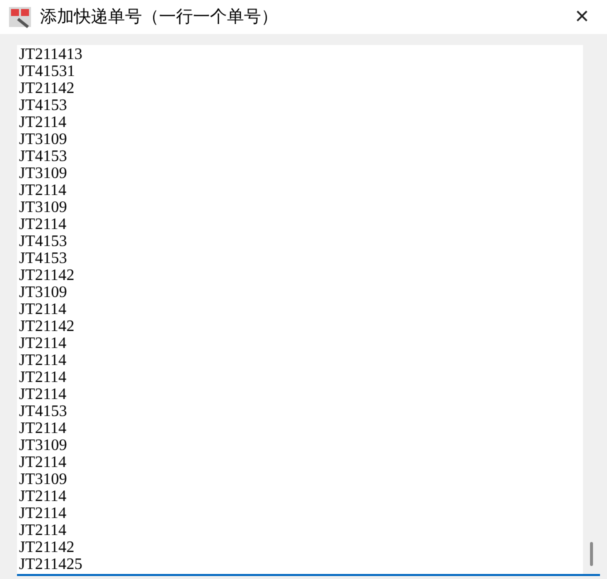  What do you see at coordinates (582, 17) in the screenshot?
I see `close-button: ×` at bounding box center [582, 17].